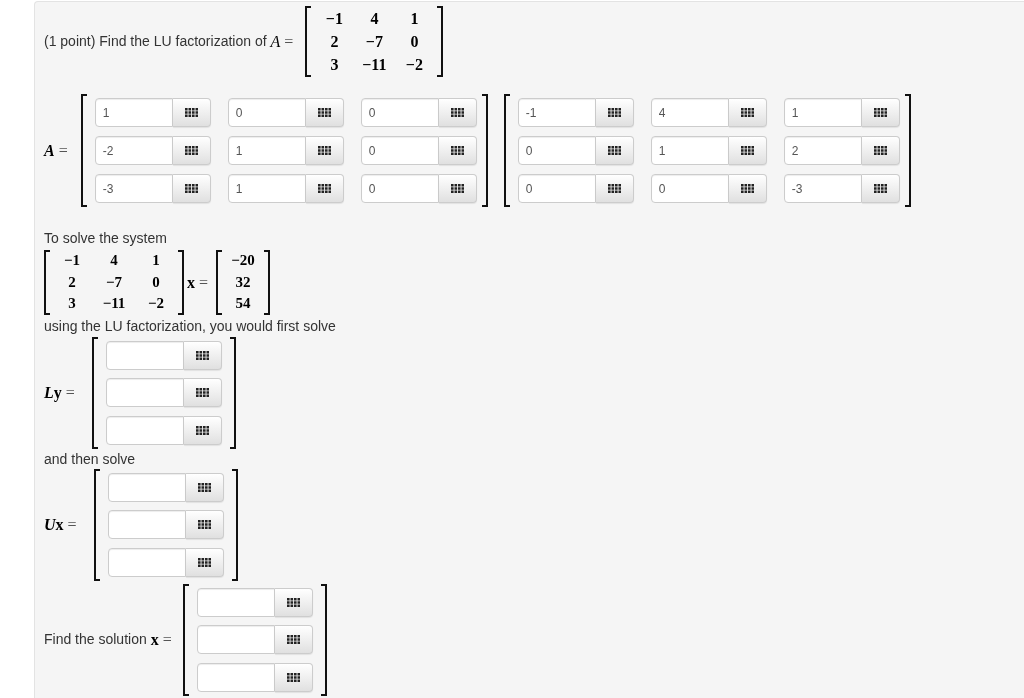 Image resolution: width=1024 pixels, height=698 pixels. What do you see at coordinates (60, 524) in the screenshot?
I see `math-label: Ux =` at bounding box center [60, 524].